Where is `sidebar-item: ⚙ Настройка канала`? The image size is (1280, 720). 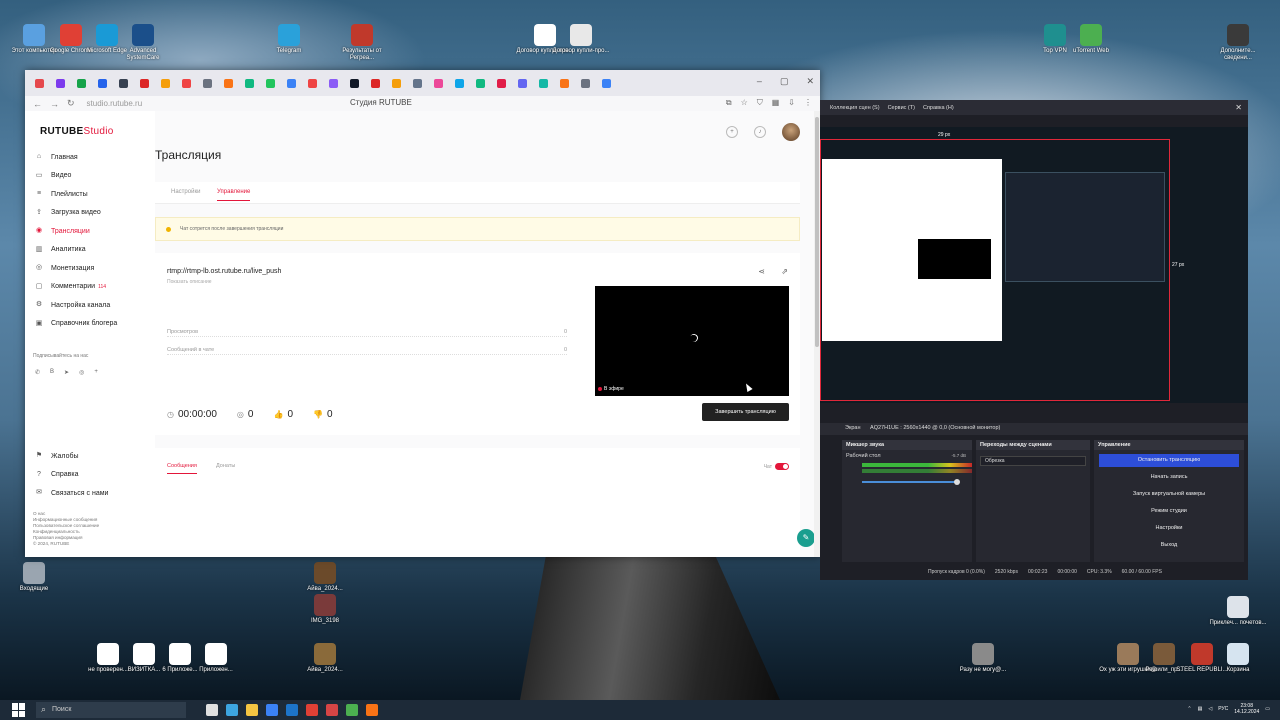
sidebar-item: ⚙ Настройка канала is located at coordinates (94, 305).